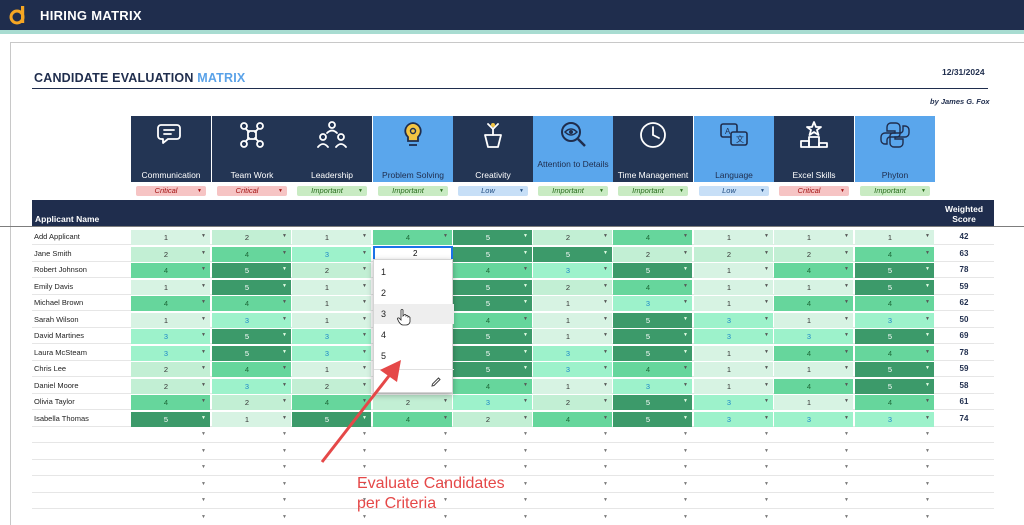 This screenshot has height=525, width=1024. What do you see at coordinates (57, 236) in the screenshot?
I see `applicant-name: Add Applicant` at bounding box center [57, 236].